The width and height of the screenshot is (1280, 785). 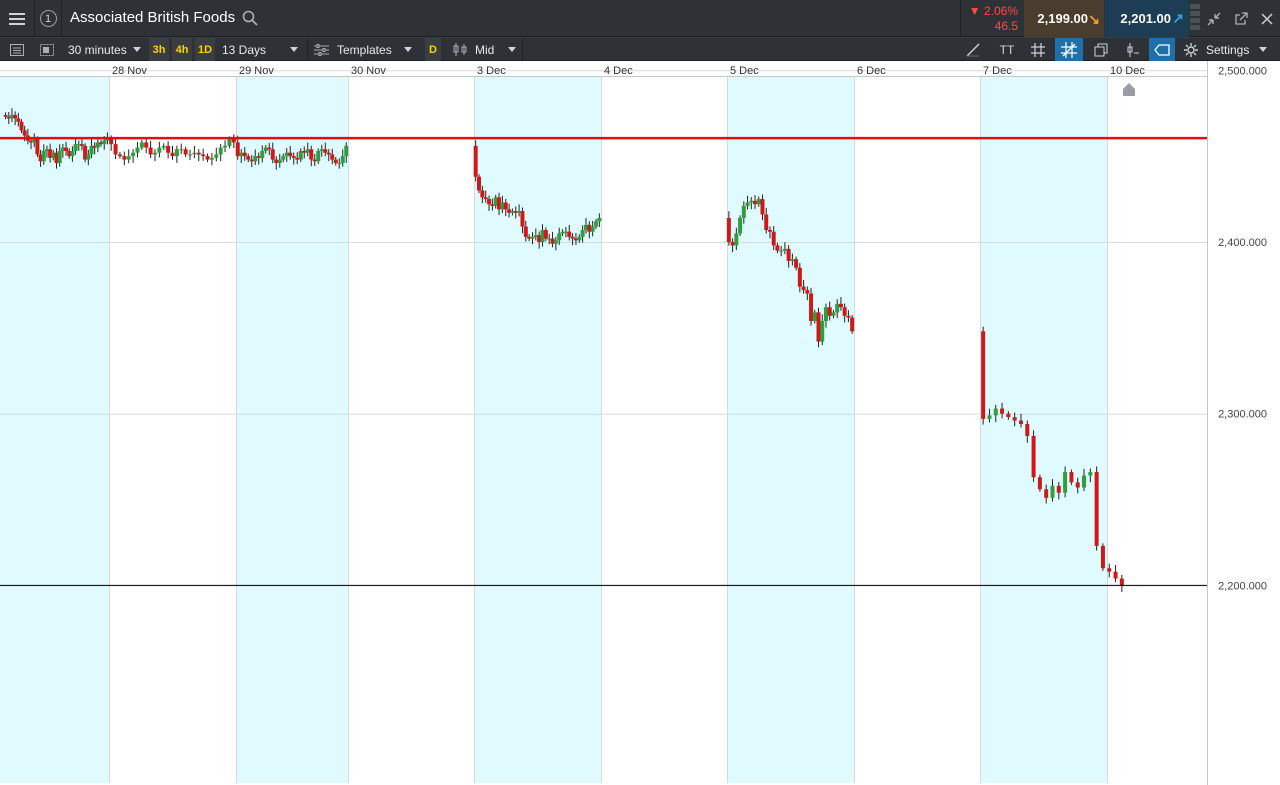 What do you see at coordinates (182, 49) in the screenshot?
I see `quick-4h-button: 4h` at bounding box center [182, 49].